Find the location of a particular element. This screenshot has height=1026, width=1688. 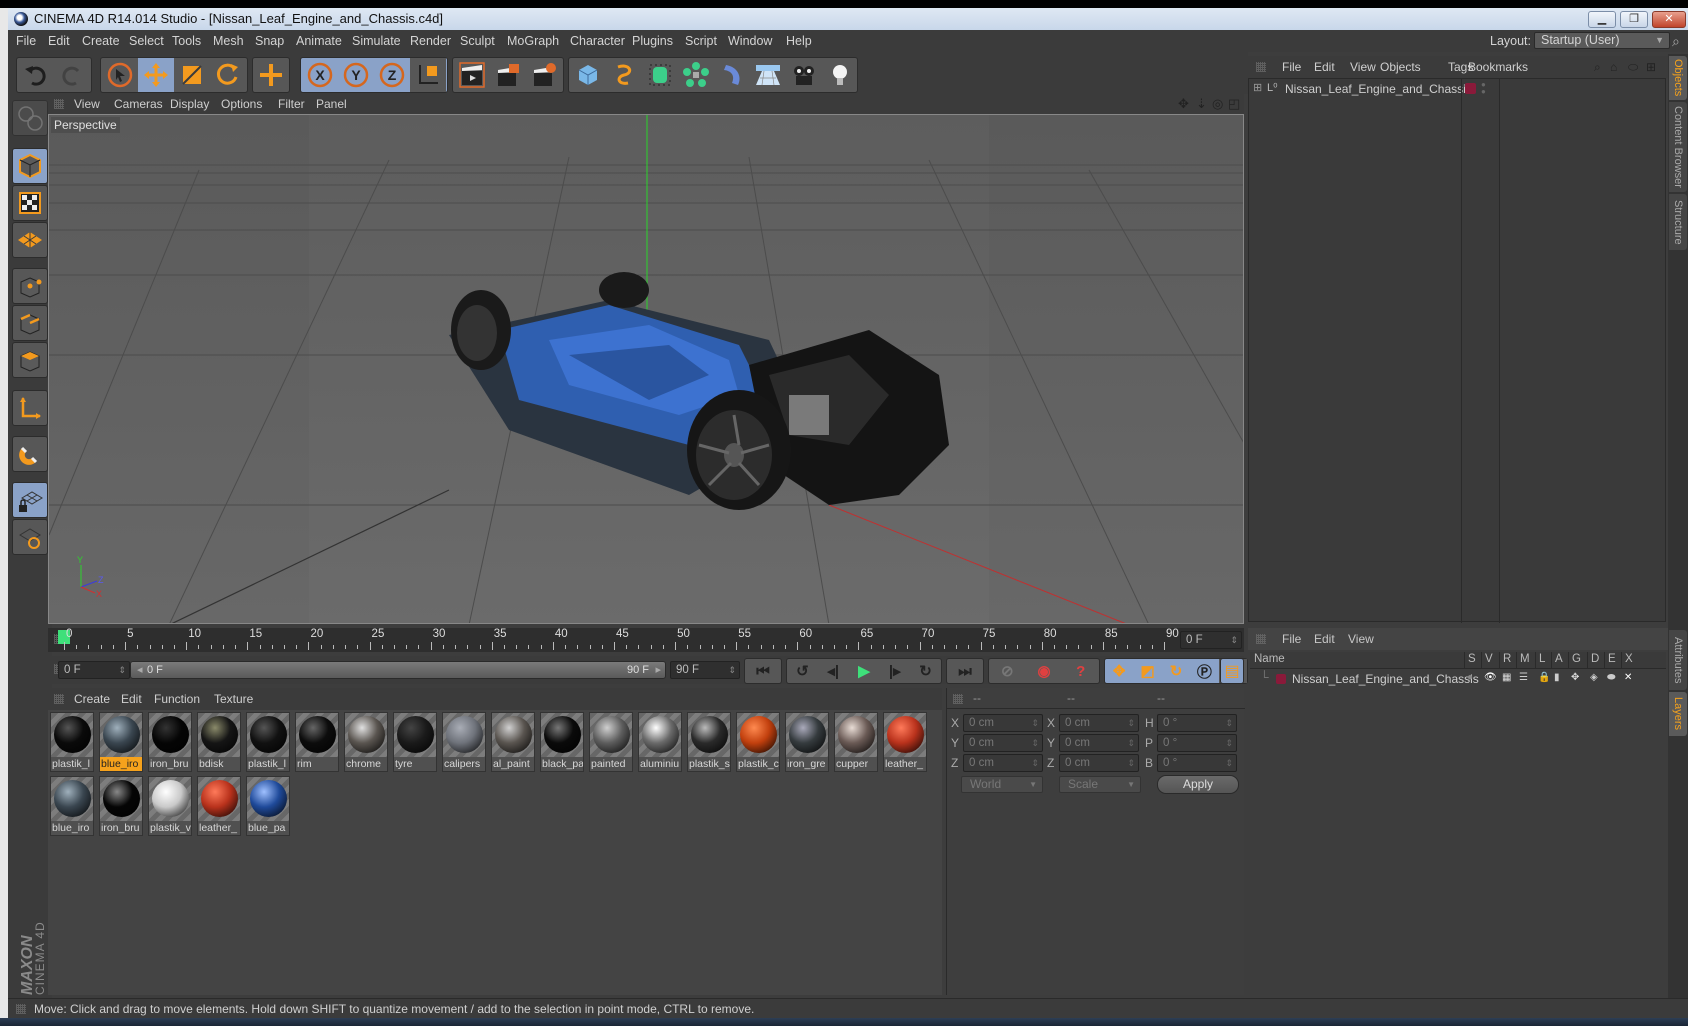

menu-snap: Snap is located at coordinates (269, 41).